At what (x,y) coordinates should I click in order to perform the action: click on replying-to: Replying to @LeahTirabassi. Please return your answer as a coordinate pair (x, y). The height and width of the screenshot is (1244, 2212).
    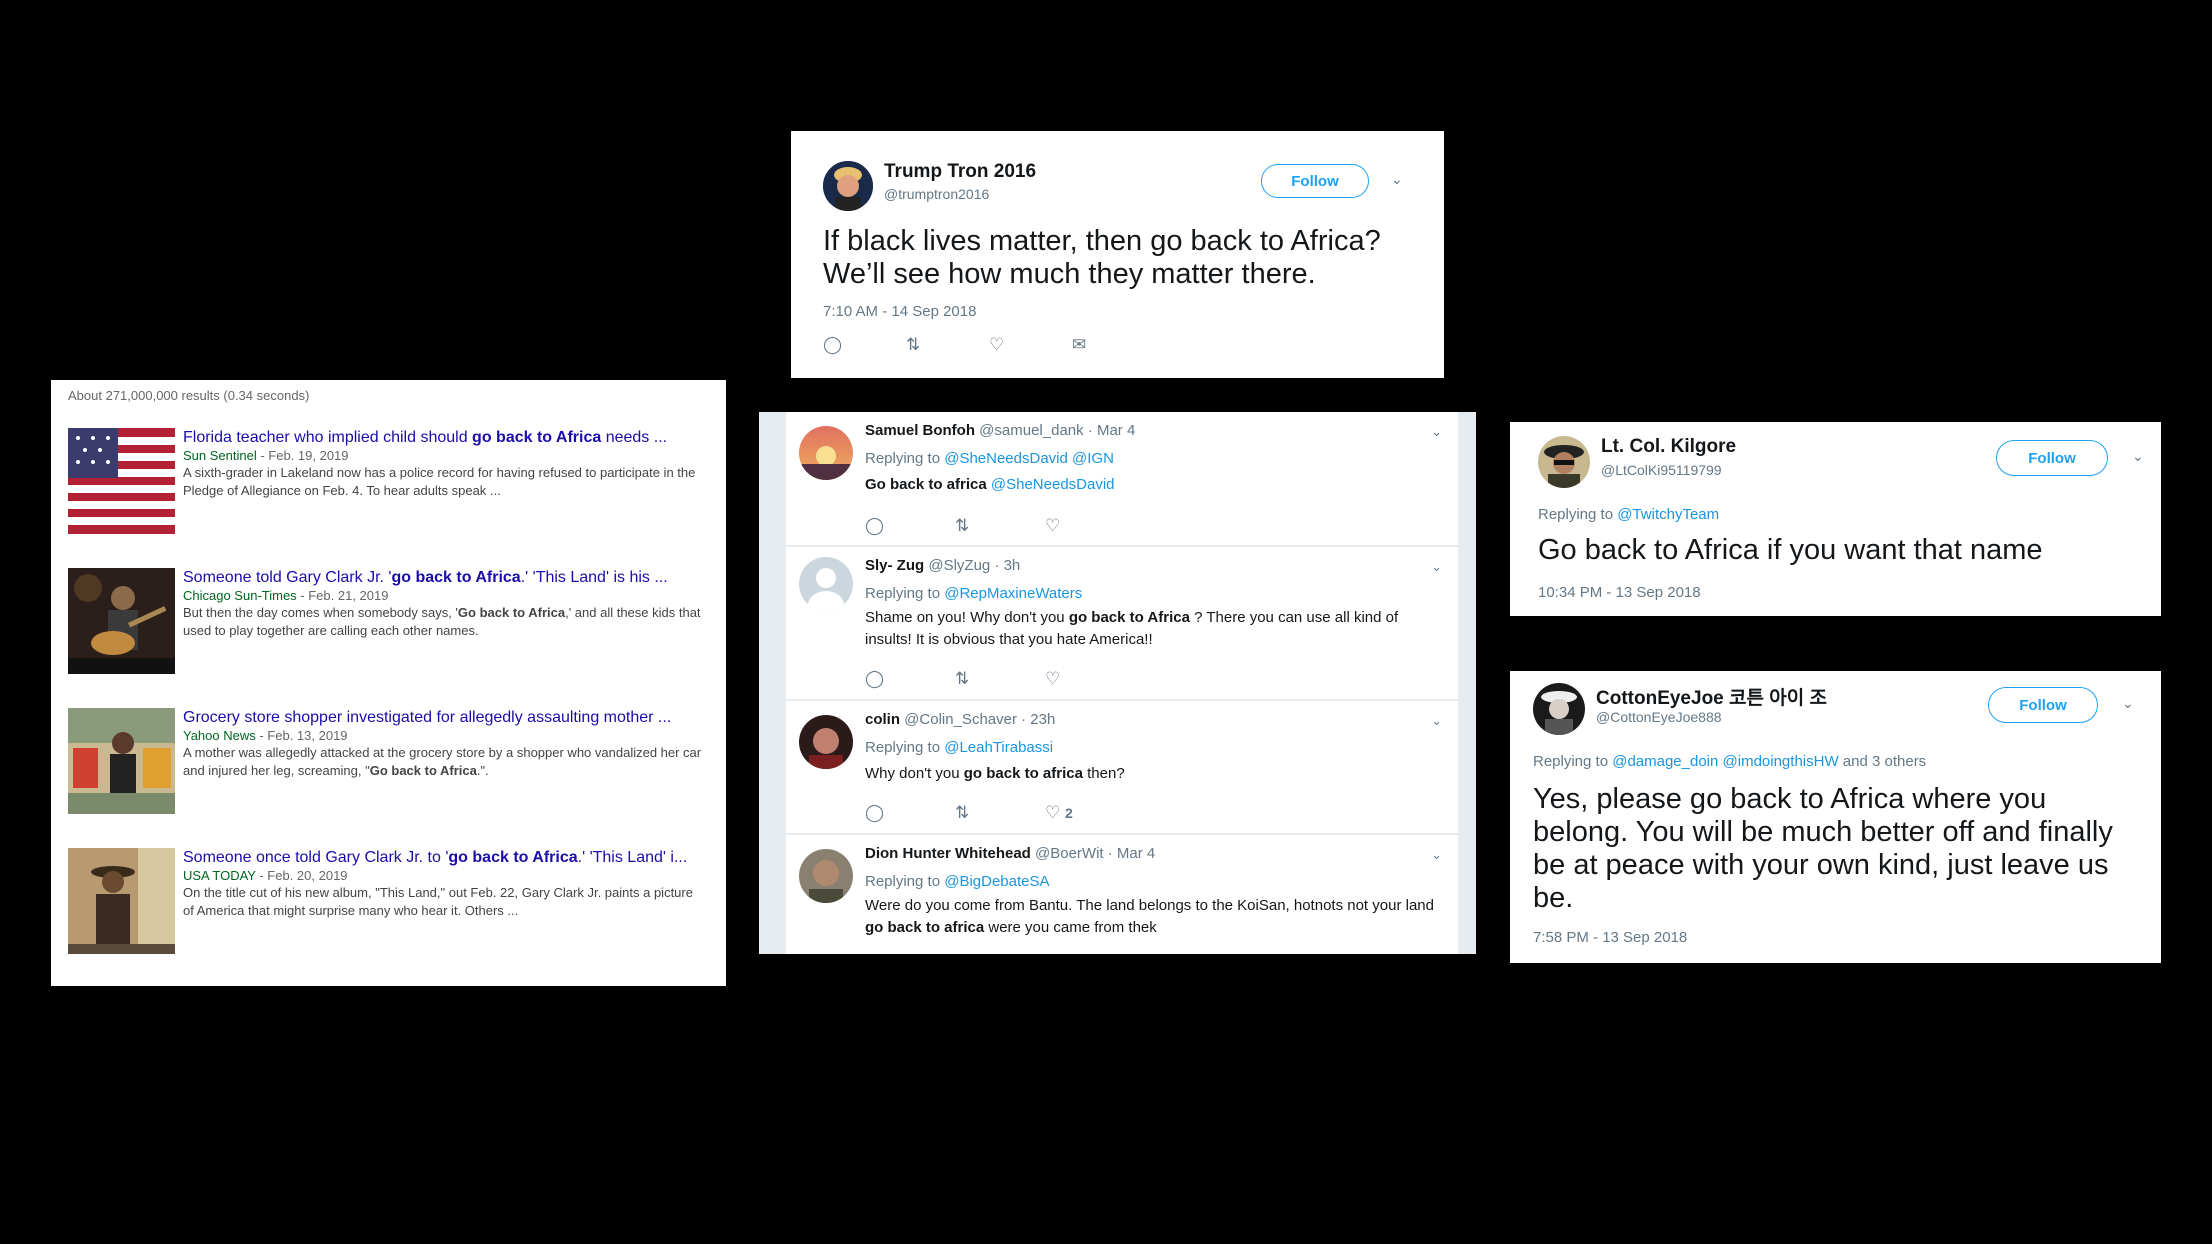
    Looking at the image, I should click on (959, 747).